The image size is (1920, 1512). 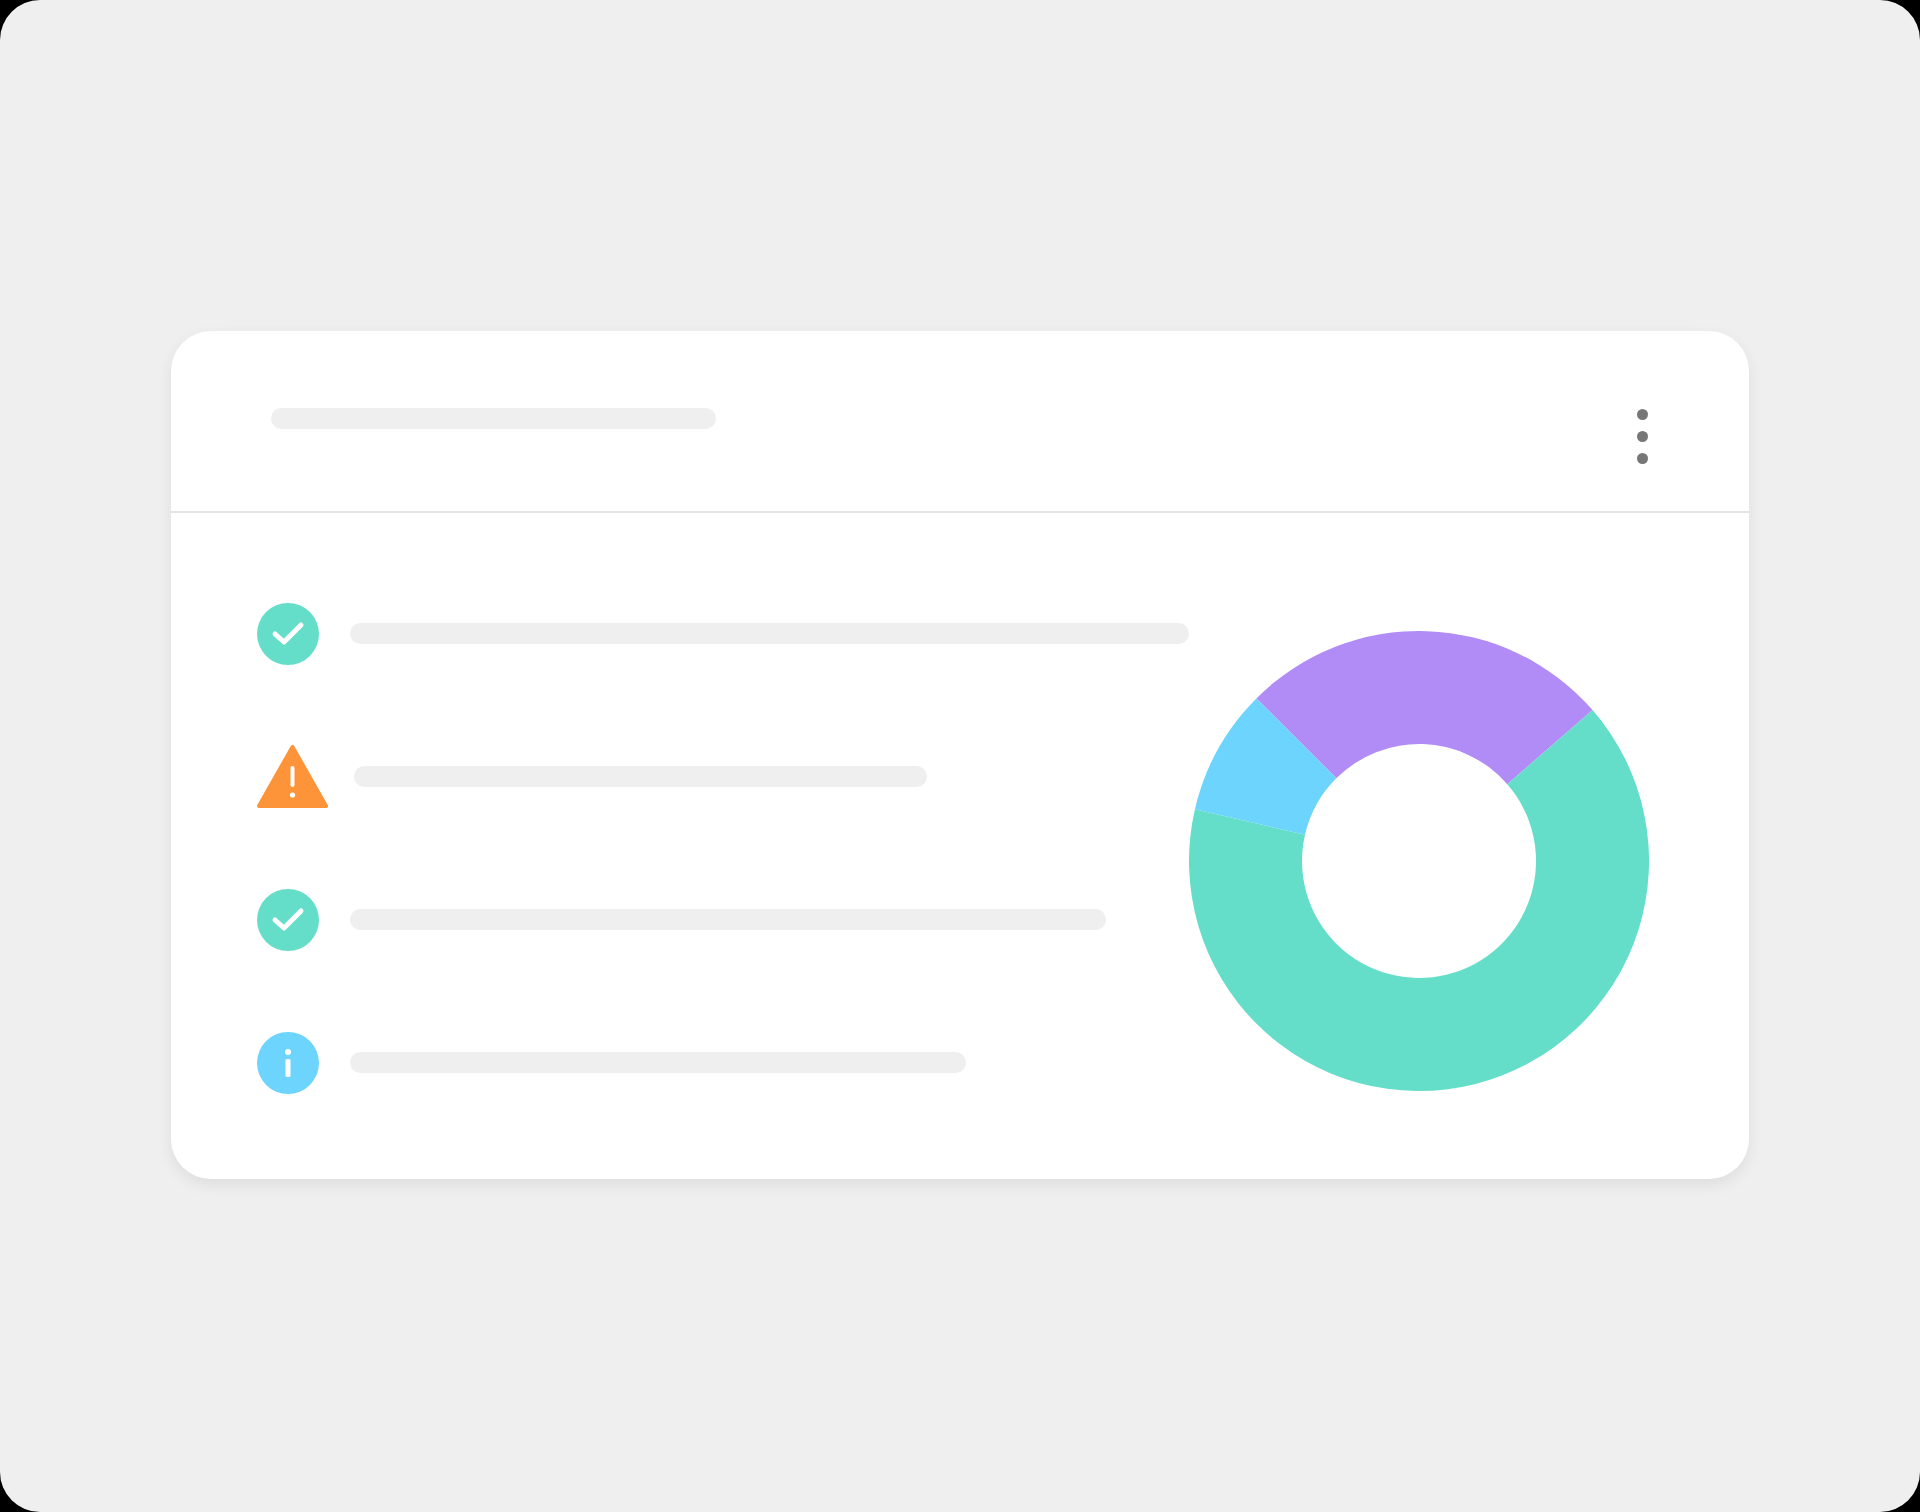 What do you see at coordinates (1642, 436) in the screenshot?
I see `more-menu-icon` at bounding box center [1642, 436].